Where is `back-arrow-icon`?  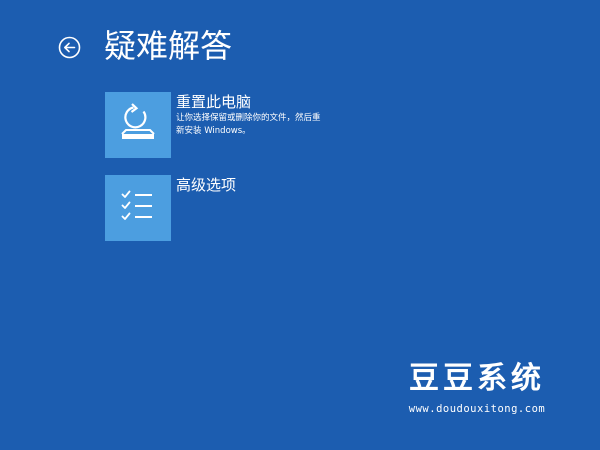 back-arrow-icon is located at coordinates (69, 47).